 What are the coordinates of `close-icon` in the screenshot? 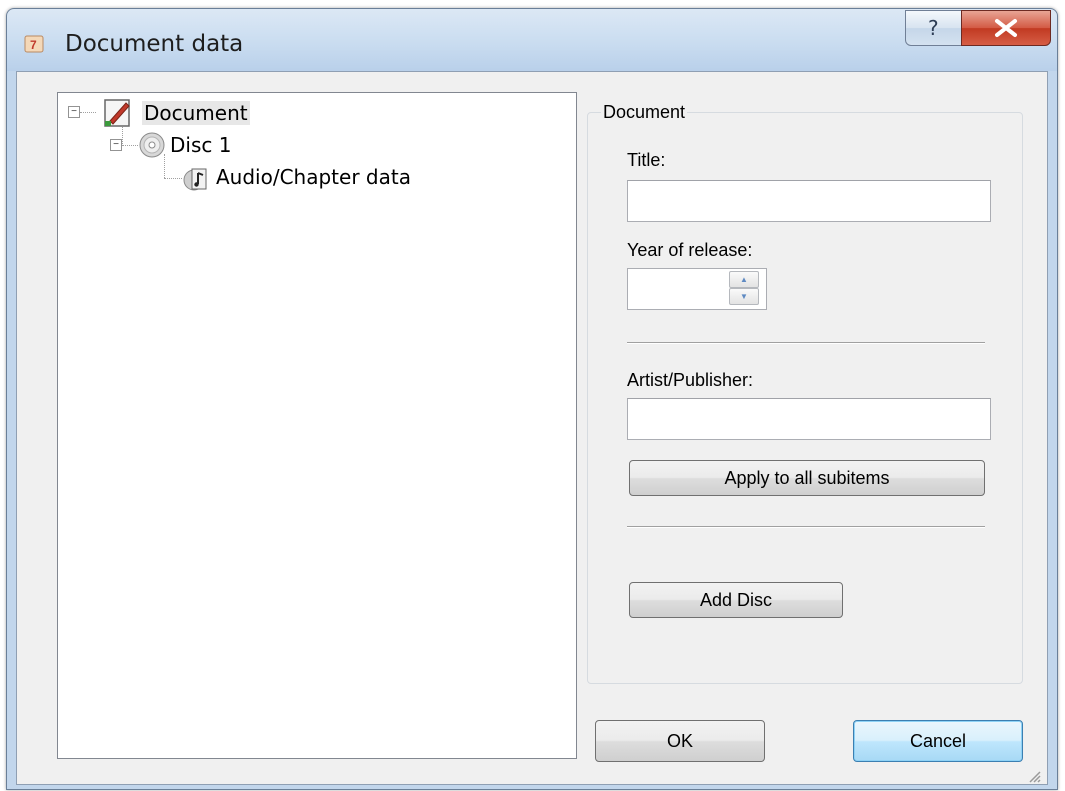 It's located at (1006, 28).